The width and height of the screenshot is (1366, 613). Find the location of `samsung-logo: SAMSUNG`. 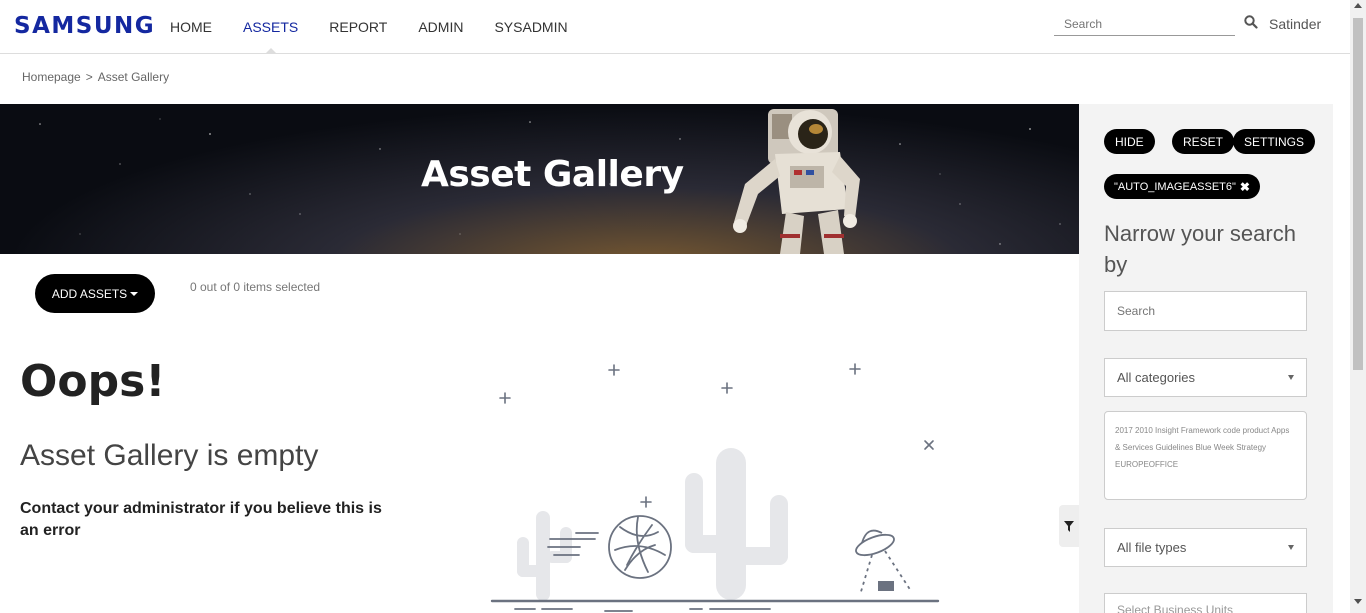

samsung-logo: SAMSUNG is located at coordinates (84, 26).